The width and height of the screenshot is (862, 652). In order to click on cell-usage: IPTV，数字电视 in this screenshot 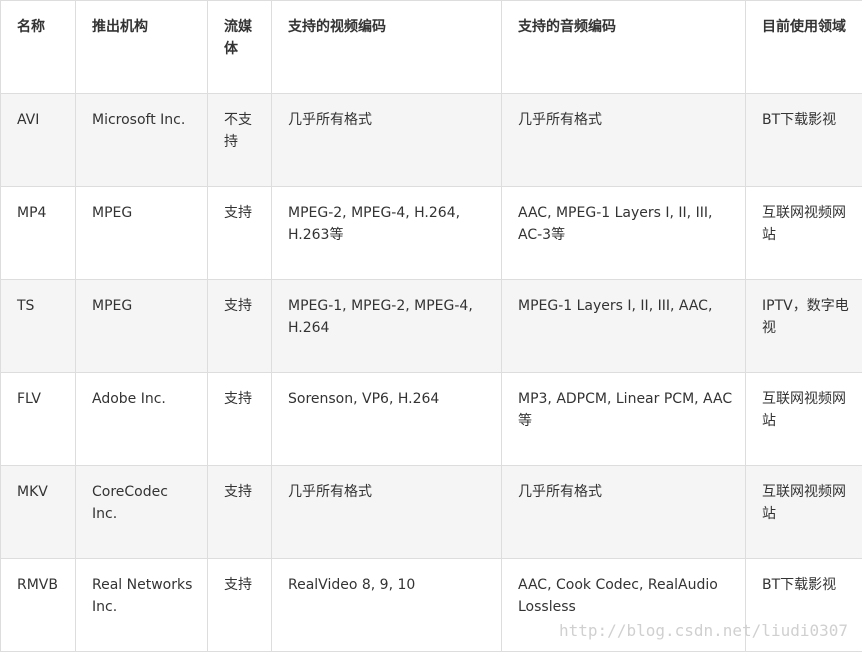, I will do `click(804, 326)`.